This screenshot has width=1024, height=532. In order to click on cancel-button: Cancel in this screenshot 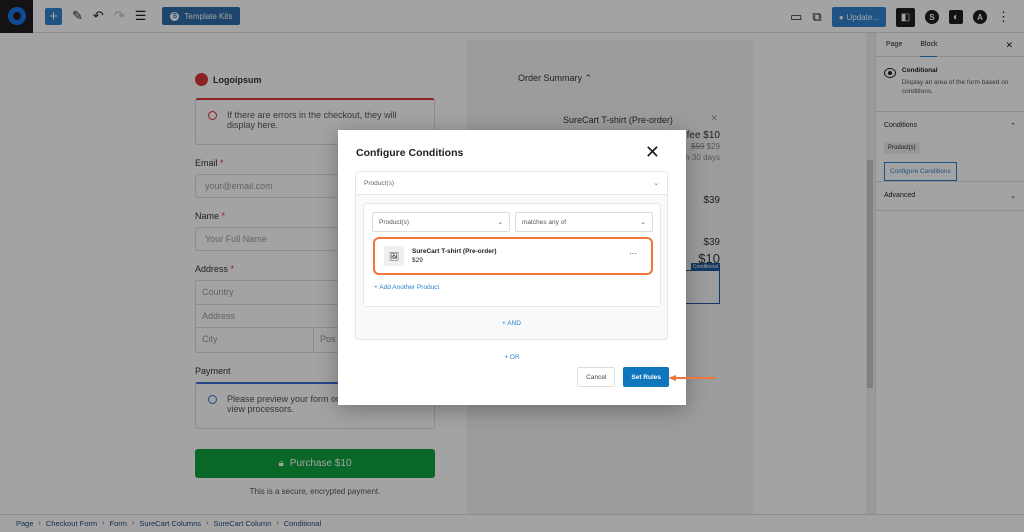, I will do `click(596, 377)`.